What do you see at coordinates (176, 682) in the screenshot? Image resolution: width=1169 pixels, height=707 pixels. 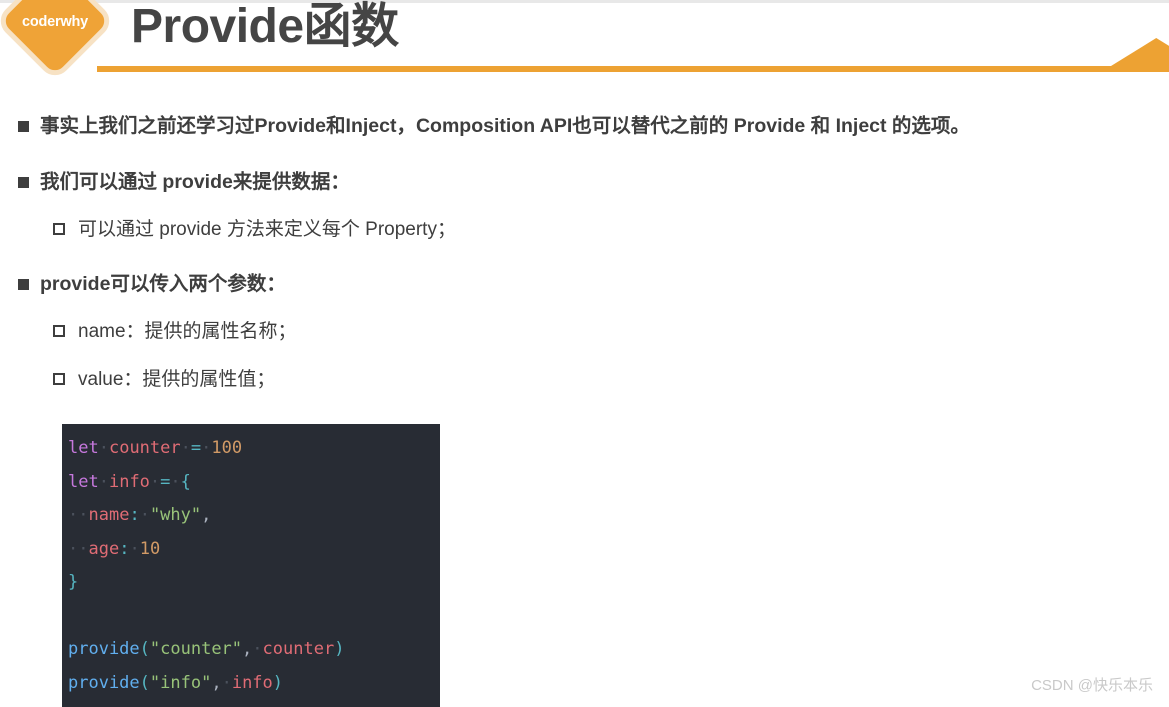 I see `code-line: provide("info",·info)` at bounding box center [176, 682].